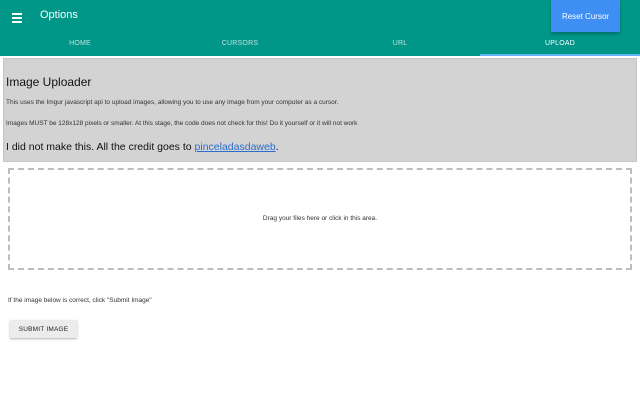  I want to click on tab-home: HOME, so click(80, 44).